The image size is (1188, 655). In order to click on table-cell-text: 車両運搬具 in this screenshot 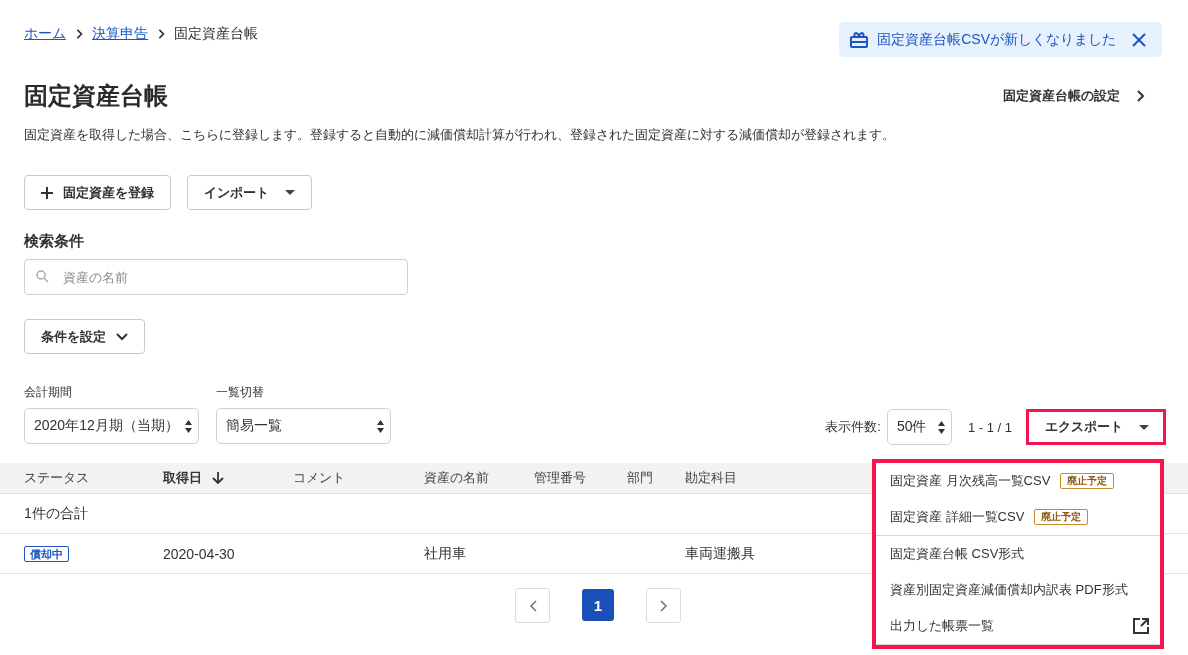, I will do `click(720, 553)`.